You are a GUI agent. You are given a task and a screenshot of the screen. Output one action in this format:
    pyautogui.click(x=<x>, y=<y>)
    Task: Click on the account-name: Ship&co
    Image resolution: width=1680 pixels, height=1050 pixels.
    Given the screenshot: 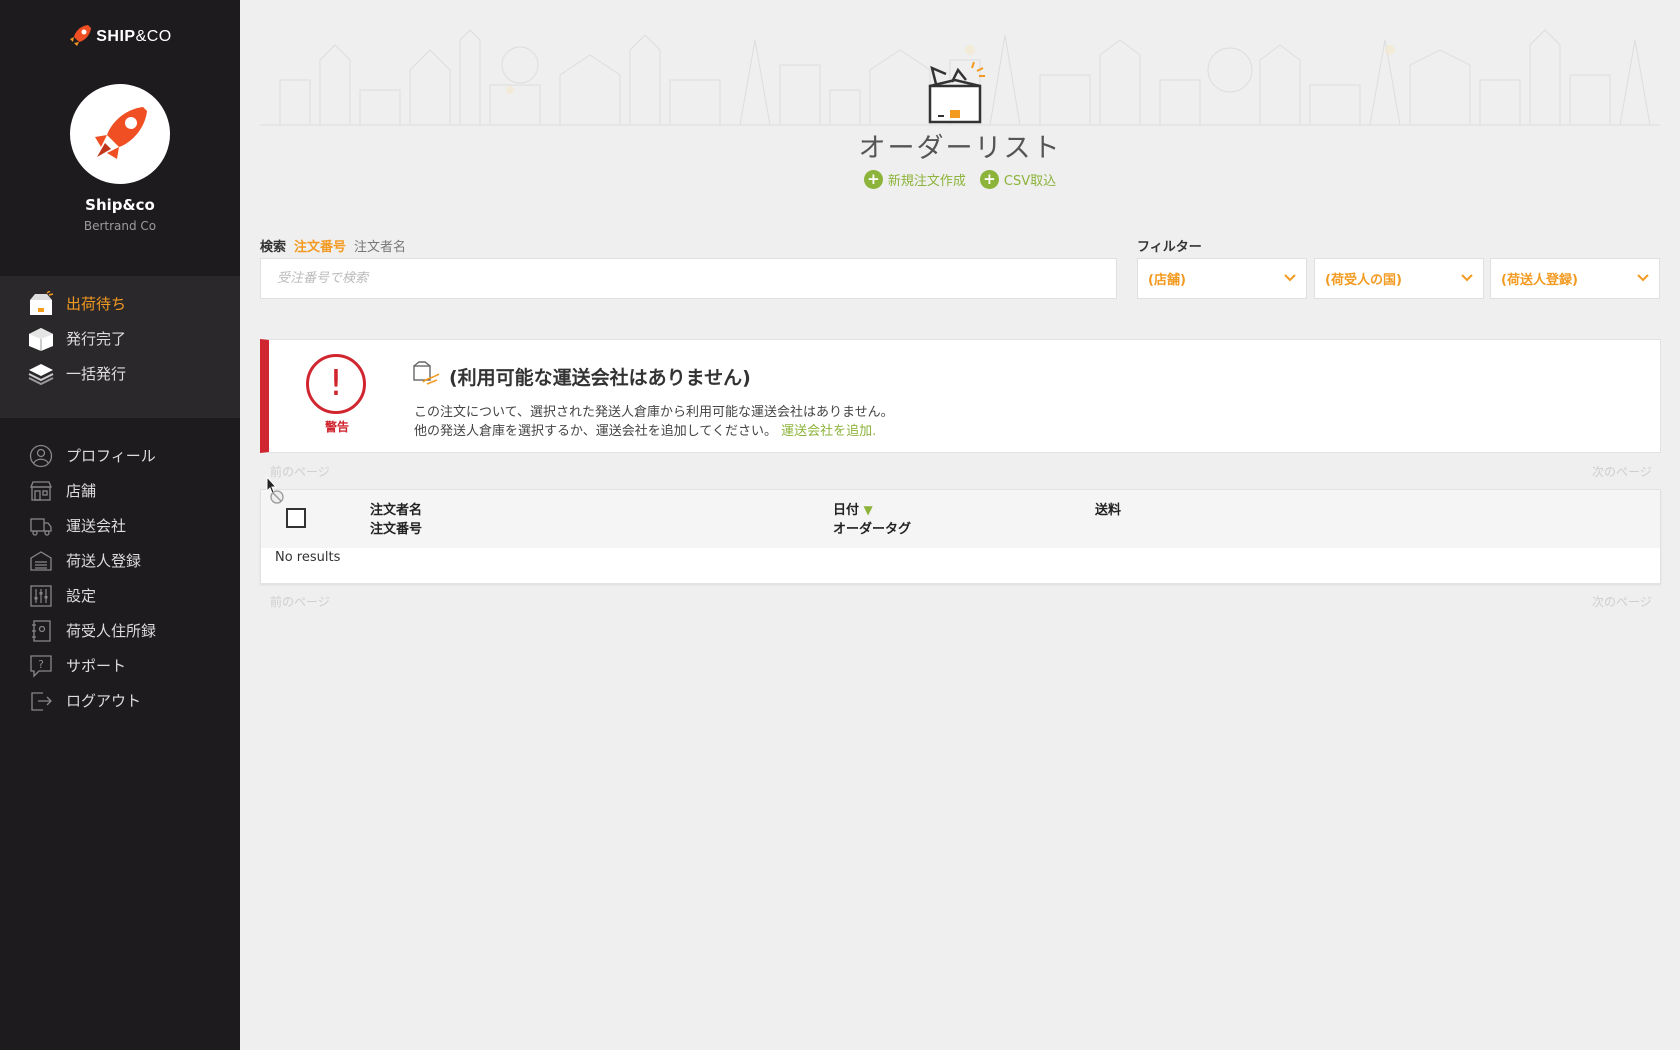 What is the action you would take?
    pyautogui.click(x=120, y=205)
    